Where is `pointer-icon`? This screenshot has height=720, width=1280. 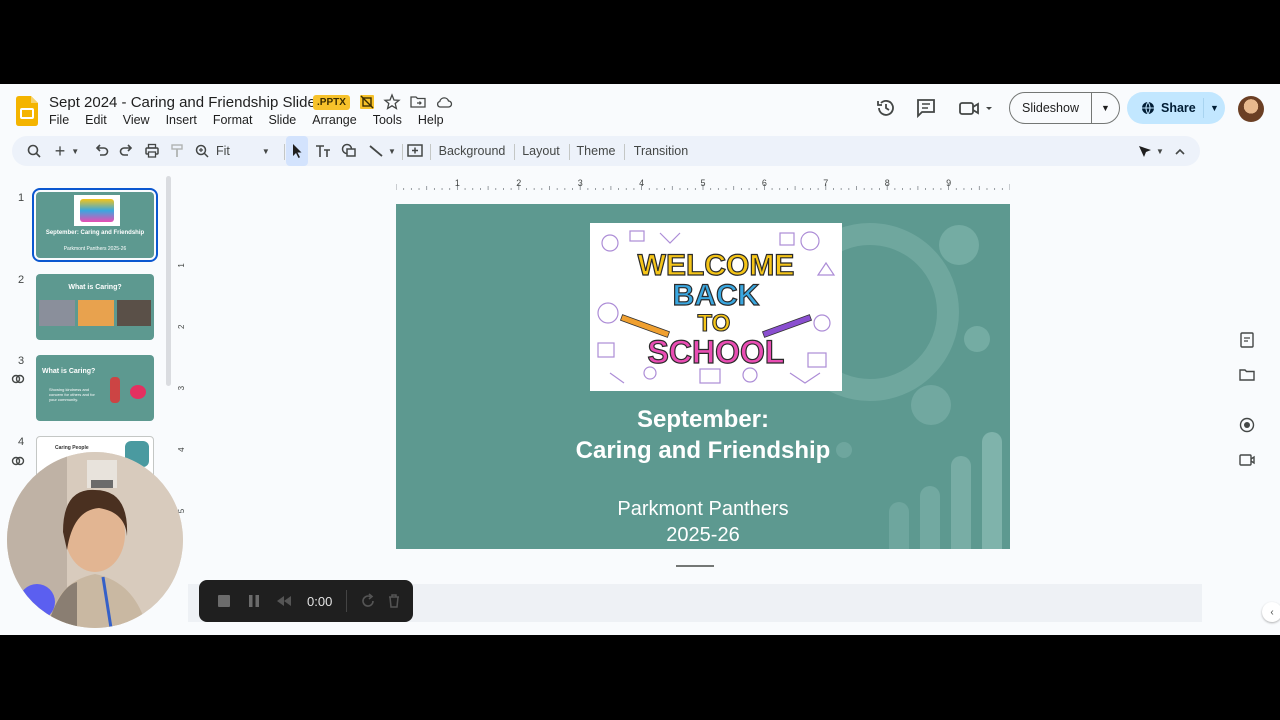
pointer-icon is located at coordinates (1145, 151).